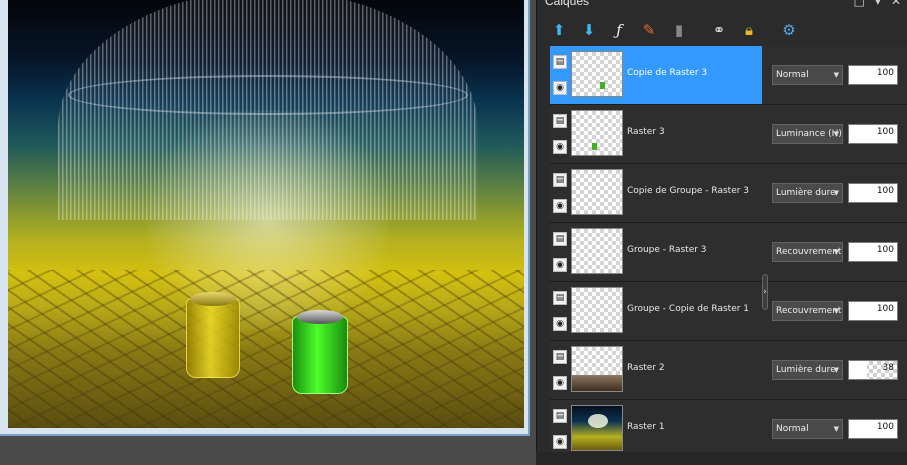  I want to click on layers-toolbar: ⬆ ⬇ ƒ ✎ ▮ ⚭ 🔒︎ ⚙, so click(677, 30).